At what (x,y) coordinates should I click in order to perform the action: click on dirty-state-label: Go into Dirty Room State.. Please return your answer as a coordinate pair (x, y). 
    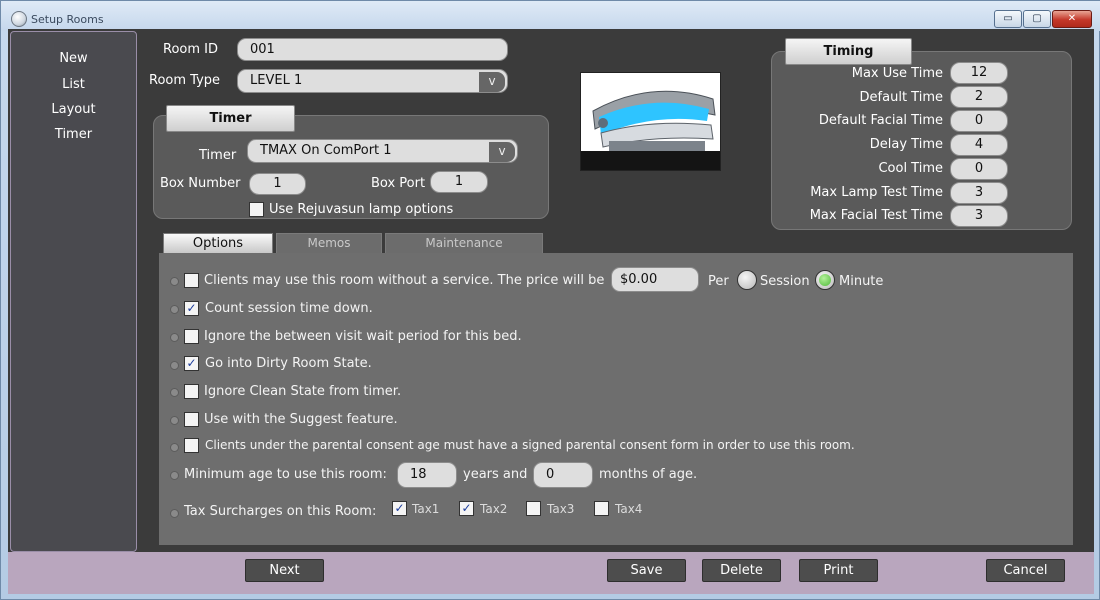
    Looking at the image, I should click on (288, 363).